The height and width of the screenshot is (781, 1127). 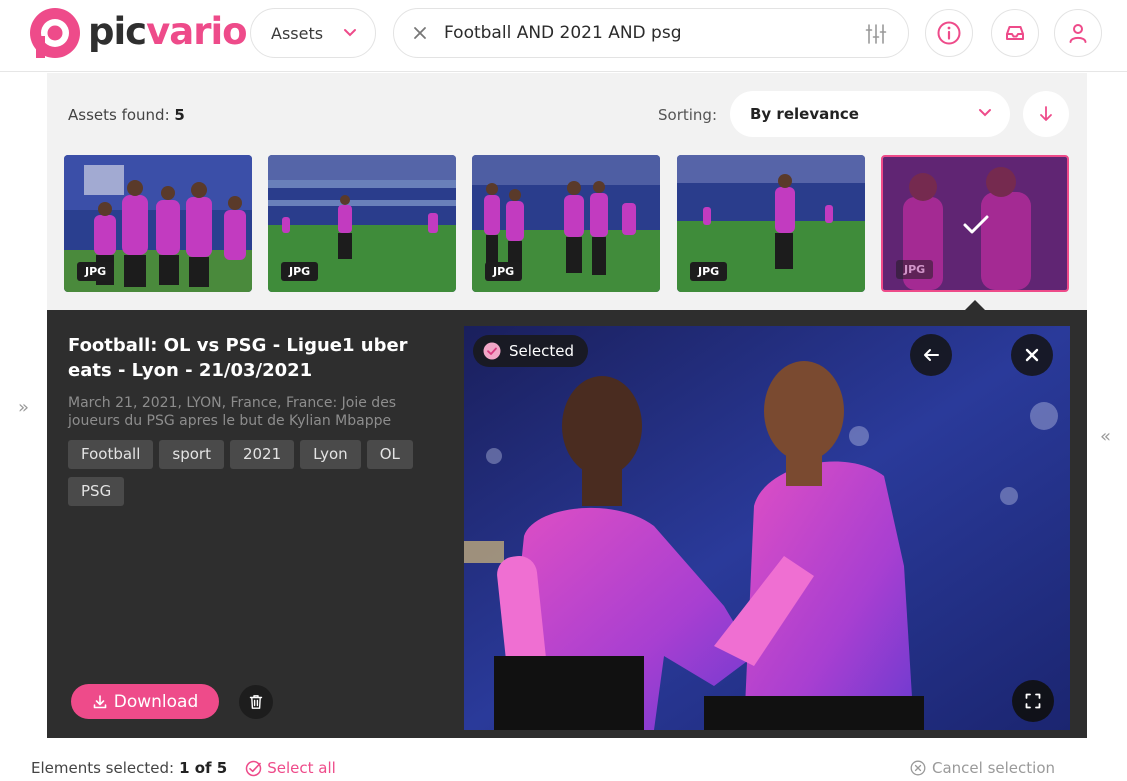 What do you see at coordinates (158, 223) in the screenshot?
I see `asset-thumbnail-1: JPG` at bounding box center [158, 223].